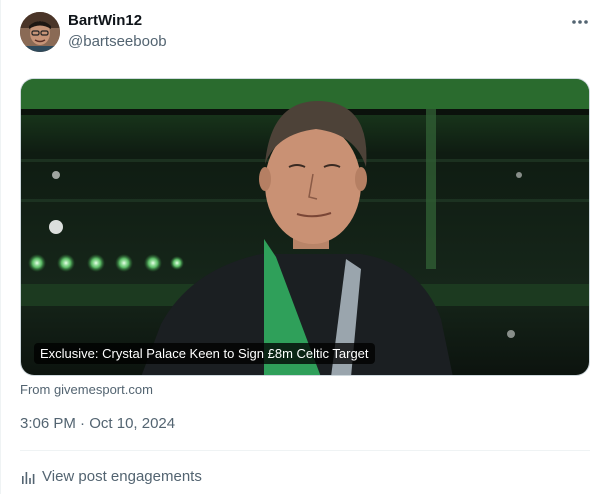  What do you see at coordinates (132, 423) in the screenshot?
I see `post-date: Oct 10, 2024` at bounding box center [132, 423].